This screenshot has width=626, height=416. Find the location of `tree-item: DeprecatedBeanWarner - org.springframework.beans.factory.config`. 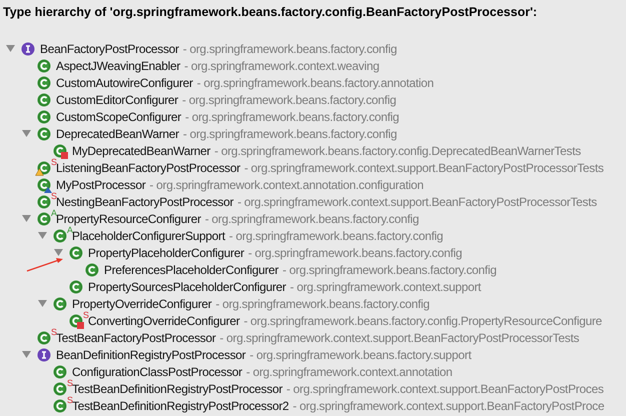

tree-item: DeprecatedBeanWarner - org.springframework.beans.factory.config is located at coordinates (313, 133).